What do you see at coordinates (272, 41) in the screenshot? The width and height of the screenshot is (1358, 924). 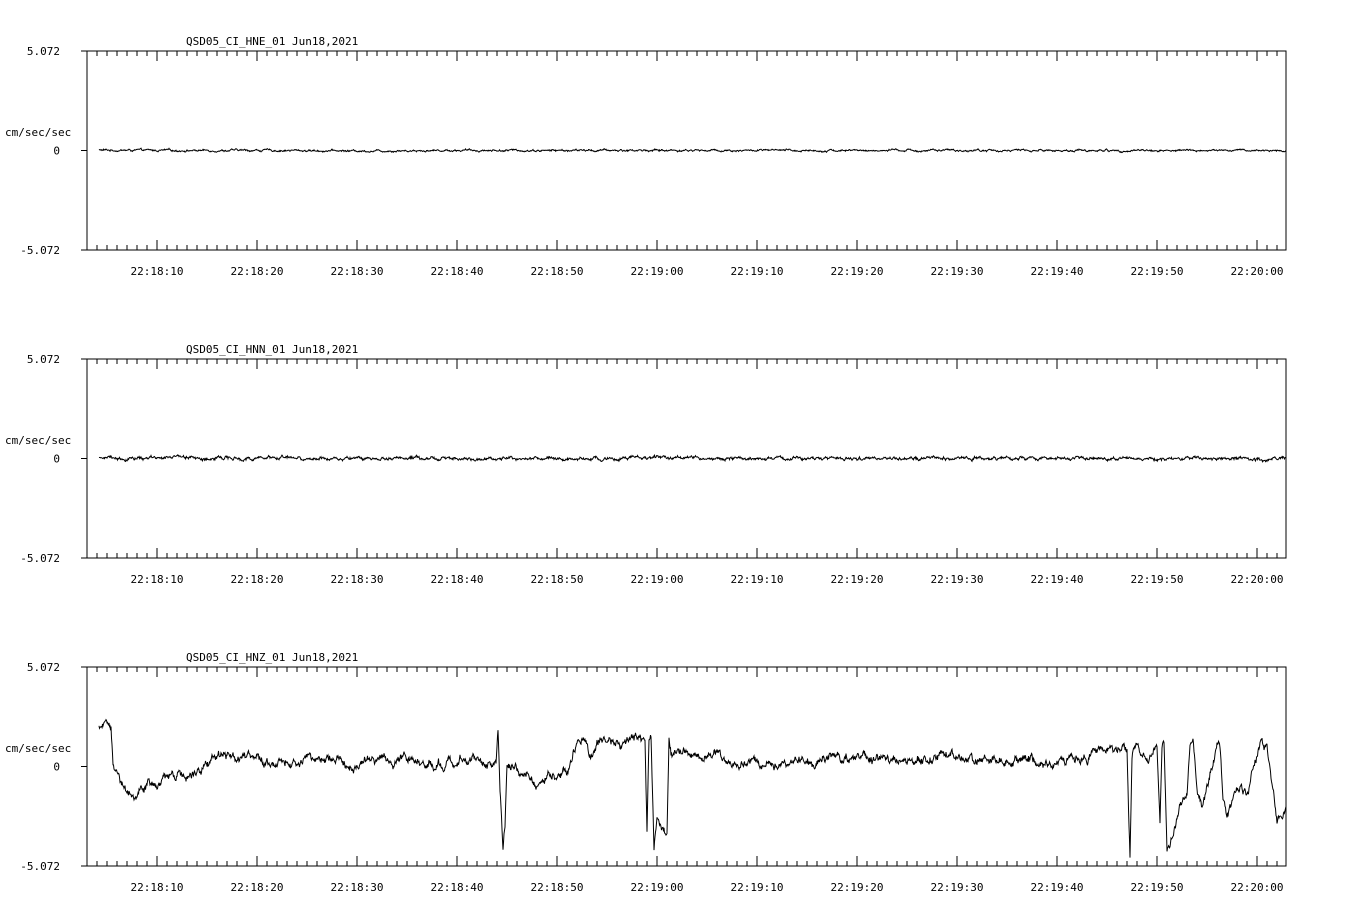 I see `panel-title: QSD05_CI_HNE_01 Jun18,2021` at bounding box center [272, 41].